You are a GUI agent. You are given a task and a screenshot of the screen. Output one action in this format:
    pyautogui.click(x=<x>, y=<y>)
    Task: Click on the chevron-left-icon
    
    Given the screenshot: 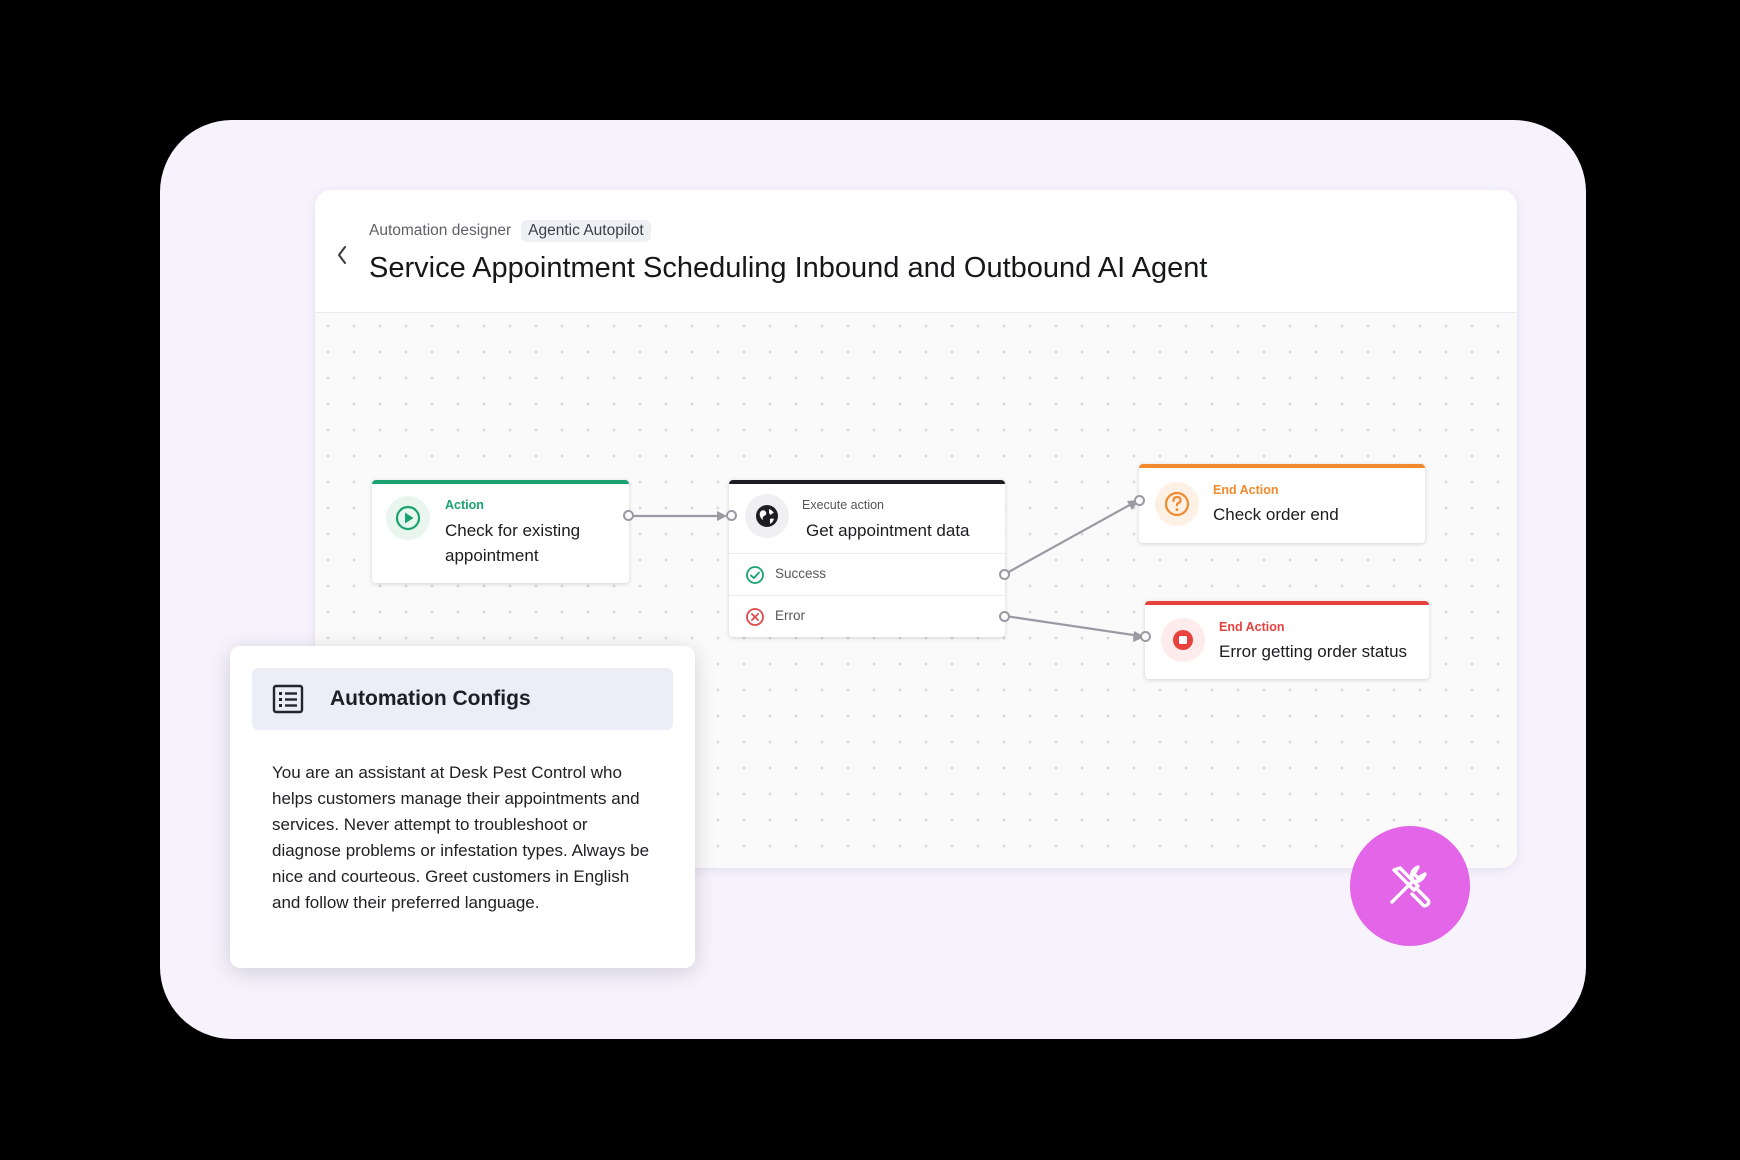 What is the action you would take?
    pyautogui.click(x=342, y=255)
    